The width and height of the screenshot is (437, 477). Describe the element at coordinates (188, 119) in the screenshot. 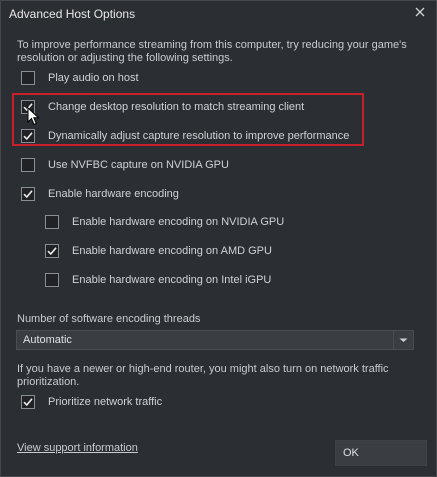

I see `highlight-box` at that location.